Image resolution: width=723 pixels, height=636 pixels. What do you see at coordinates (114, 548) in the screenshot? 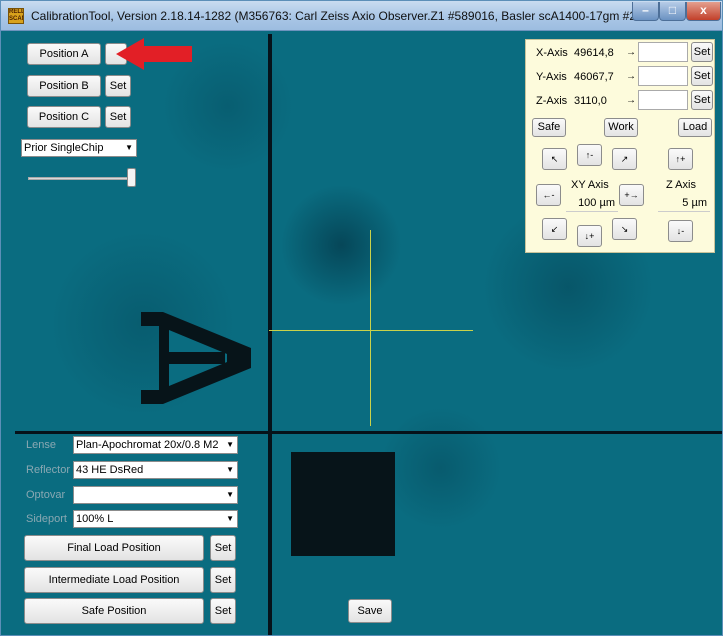
I see `final-load-position-button: Final Load Position` at bounding box center [114, 548].